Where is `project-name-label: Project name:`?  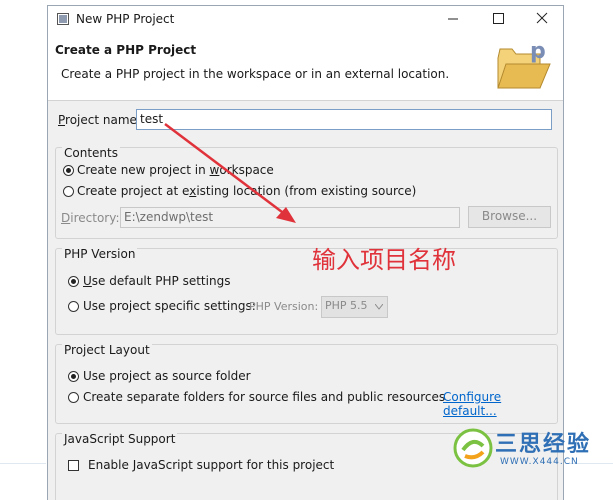
project-name-label: Project name: is located at coordinates (99, 120).